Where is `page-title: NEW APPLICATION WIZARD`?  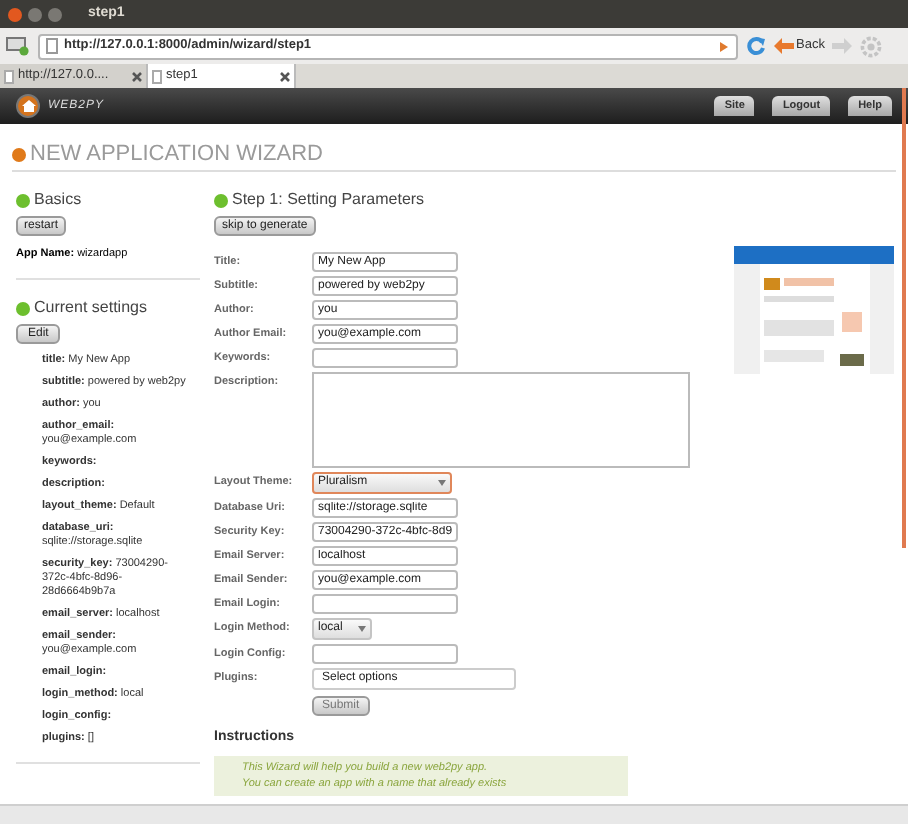 page-title: NEW APPLICATION WIZARD is located at coordinates (176, 154).